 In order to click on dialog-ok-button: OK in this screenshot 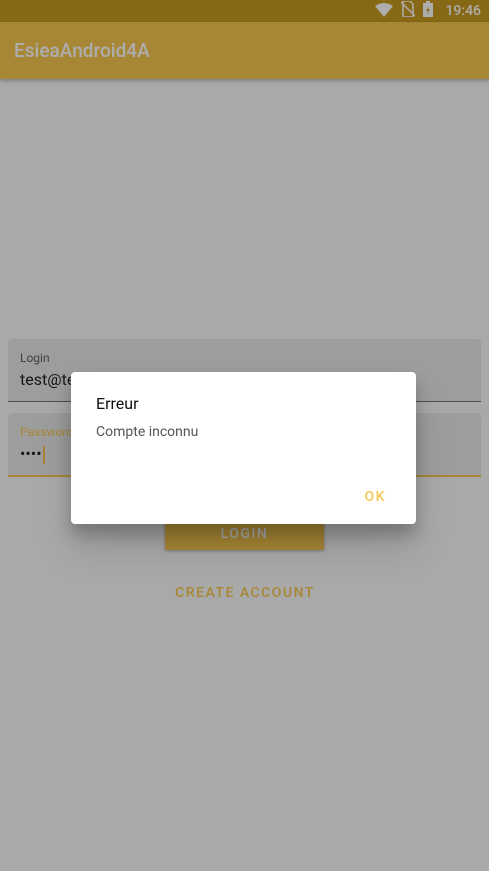, I will do `click(376, 497)`.